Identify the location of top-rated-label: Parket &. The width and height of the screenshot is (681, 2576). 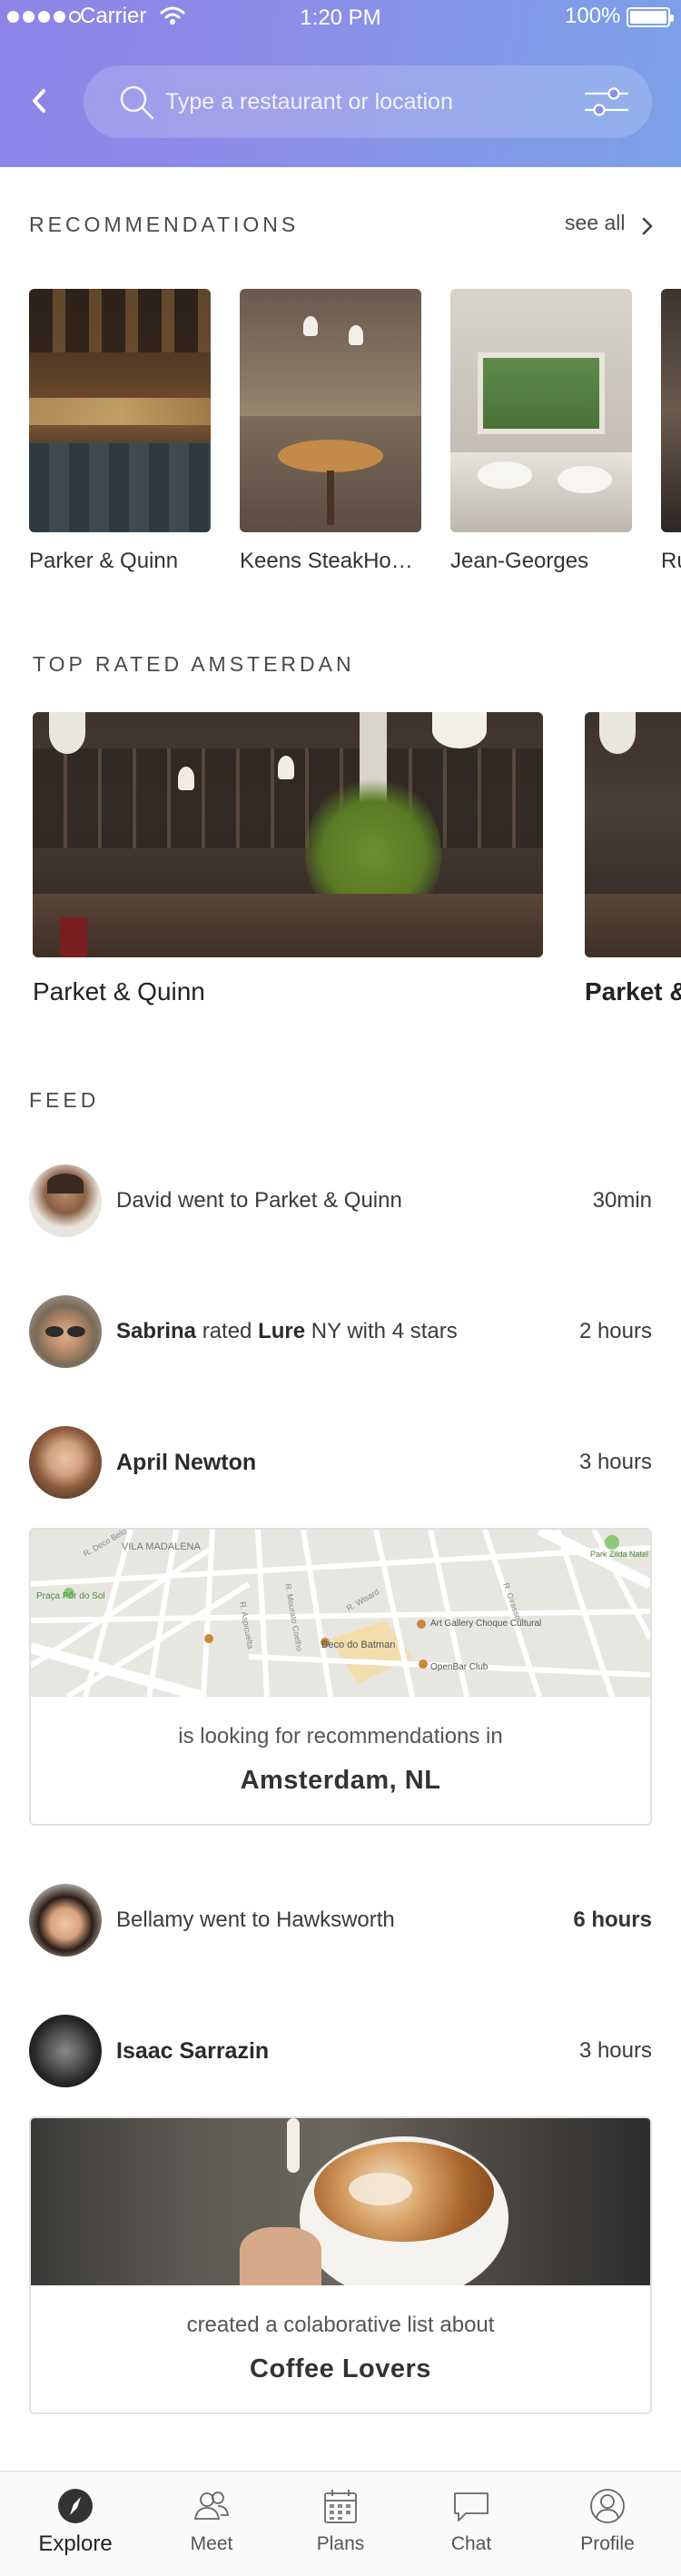
(633, 992).